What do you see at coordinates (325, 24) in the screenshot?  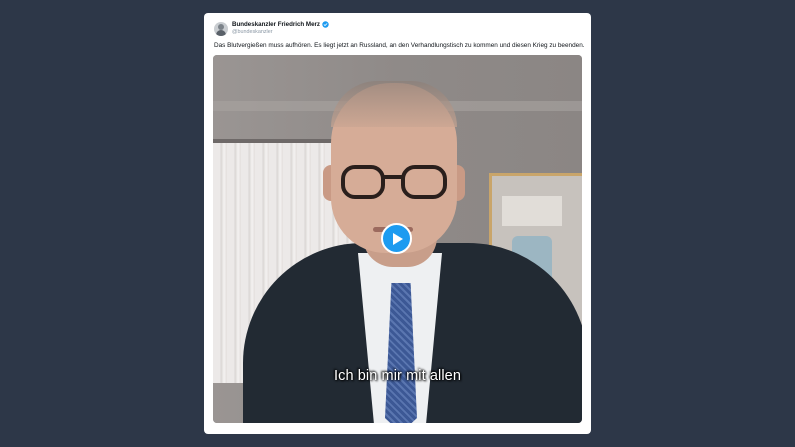 I see `verified-badge-icon` at bounding box center [325, 24].